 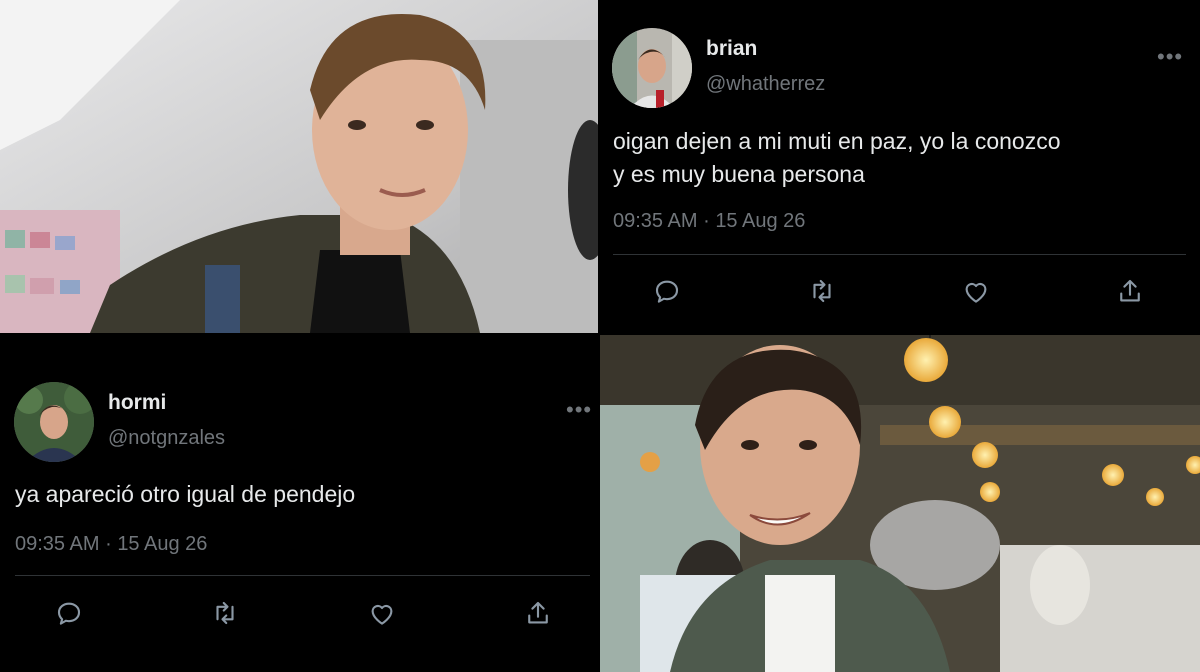 I want to click on tweet-text: ya apareció otro igual de pendejo, so click(x=300, y=494).